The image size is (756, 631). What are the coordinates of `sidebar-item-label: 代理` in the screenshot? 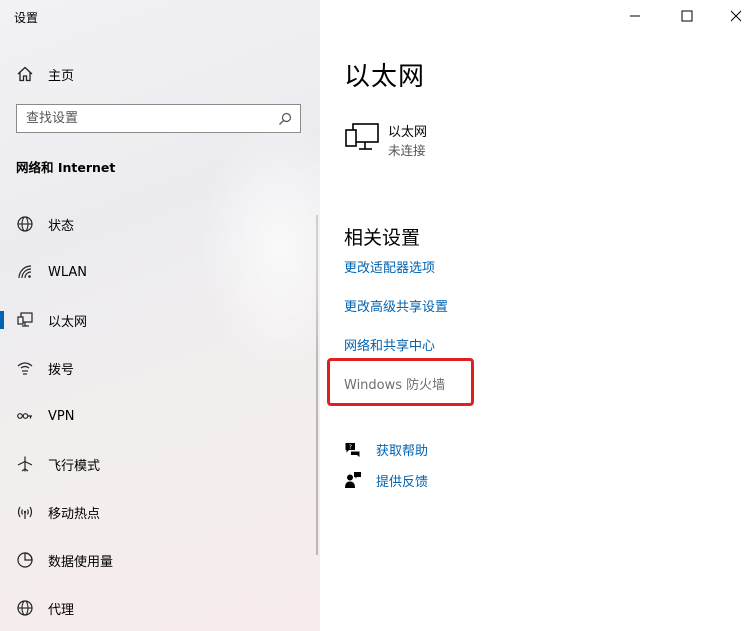 It's located at (61, 610).